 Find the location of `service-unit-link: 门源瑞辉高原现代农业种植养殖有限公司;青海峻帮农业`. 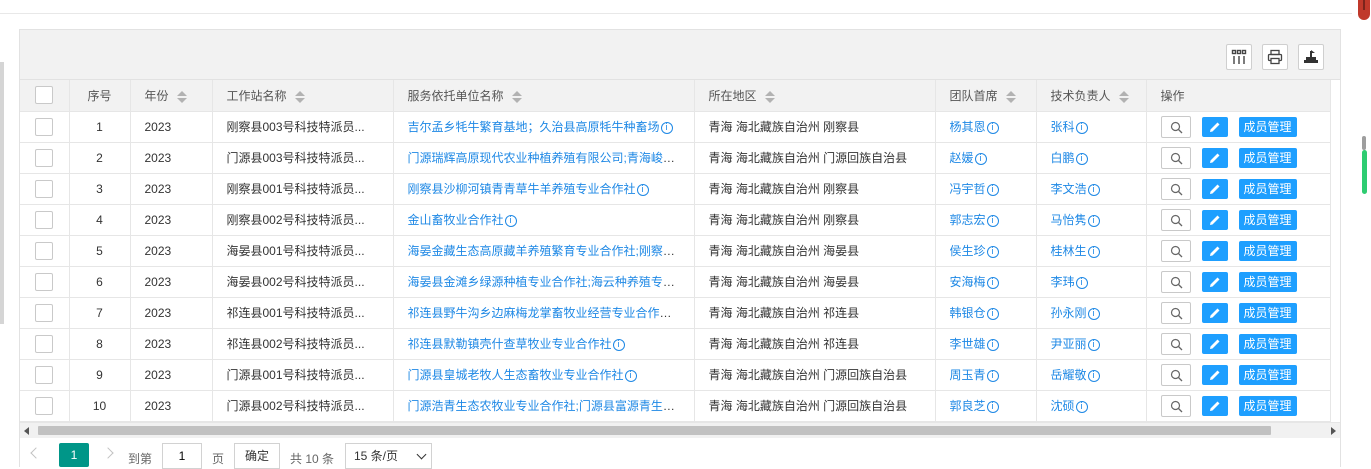

service-unit-link: 门源瑞辉高原现代农业种植养殖有限公司;青海峻帮农业 is located at coordinates (551, 158).